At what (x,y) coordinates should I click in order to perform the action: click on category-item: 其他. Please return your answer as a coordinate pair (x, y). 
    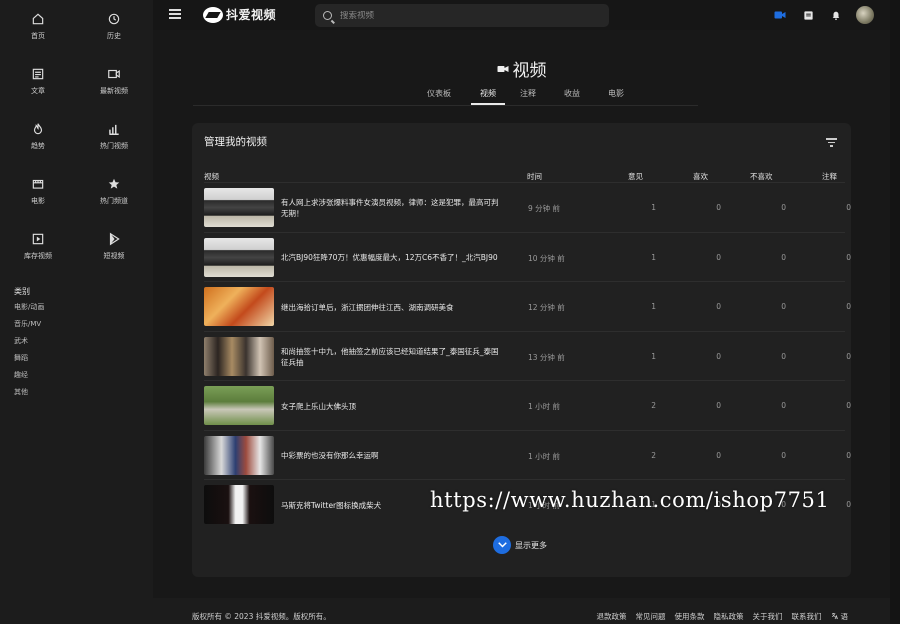
    Looking at the image, I should click on (76, 392).